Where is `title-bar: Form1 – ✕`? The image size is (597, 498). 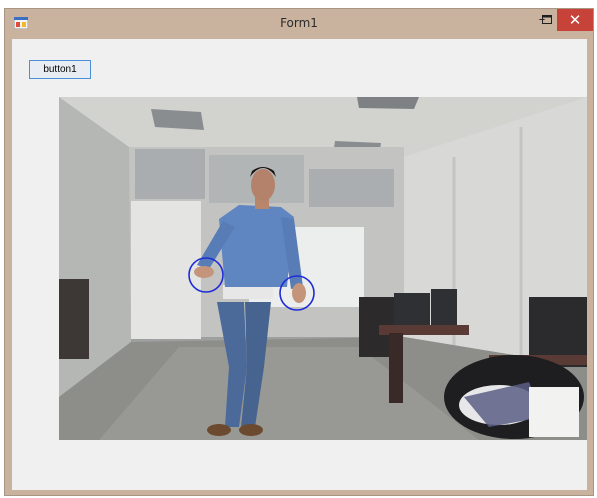
title-bar: Form1 – ✕ is located at coordinates (299, 24).